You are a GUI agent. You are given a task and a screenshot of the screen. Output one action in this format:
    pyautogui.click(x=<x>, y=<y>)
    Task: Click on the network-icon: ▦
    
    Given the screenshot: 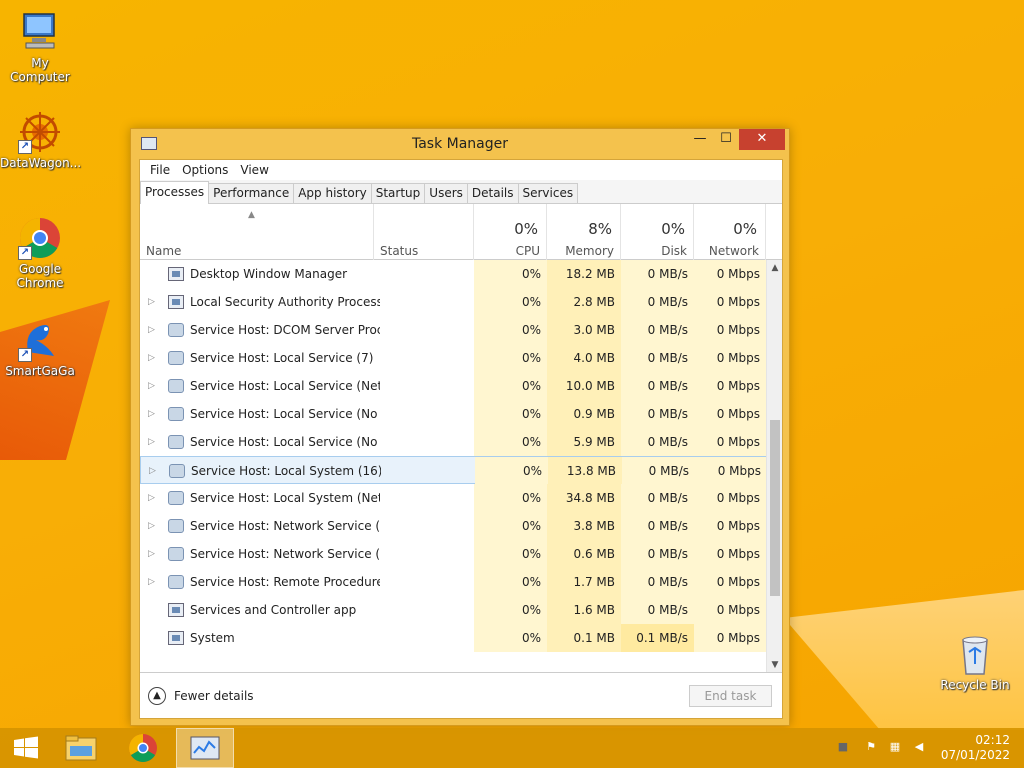 What is the action you would take?
    pyautogui.click(x=895, y=747)
    